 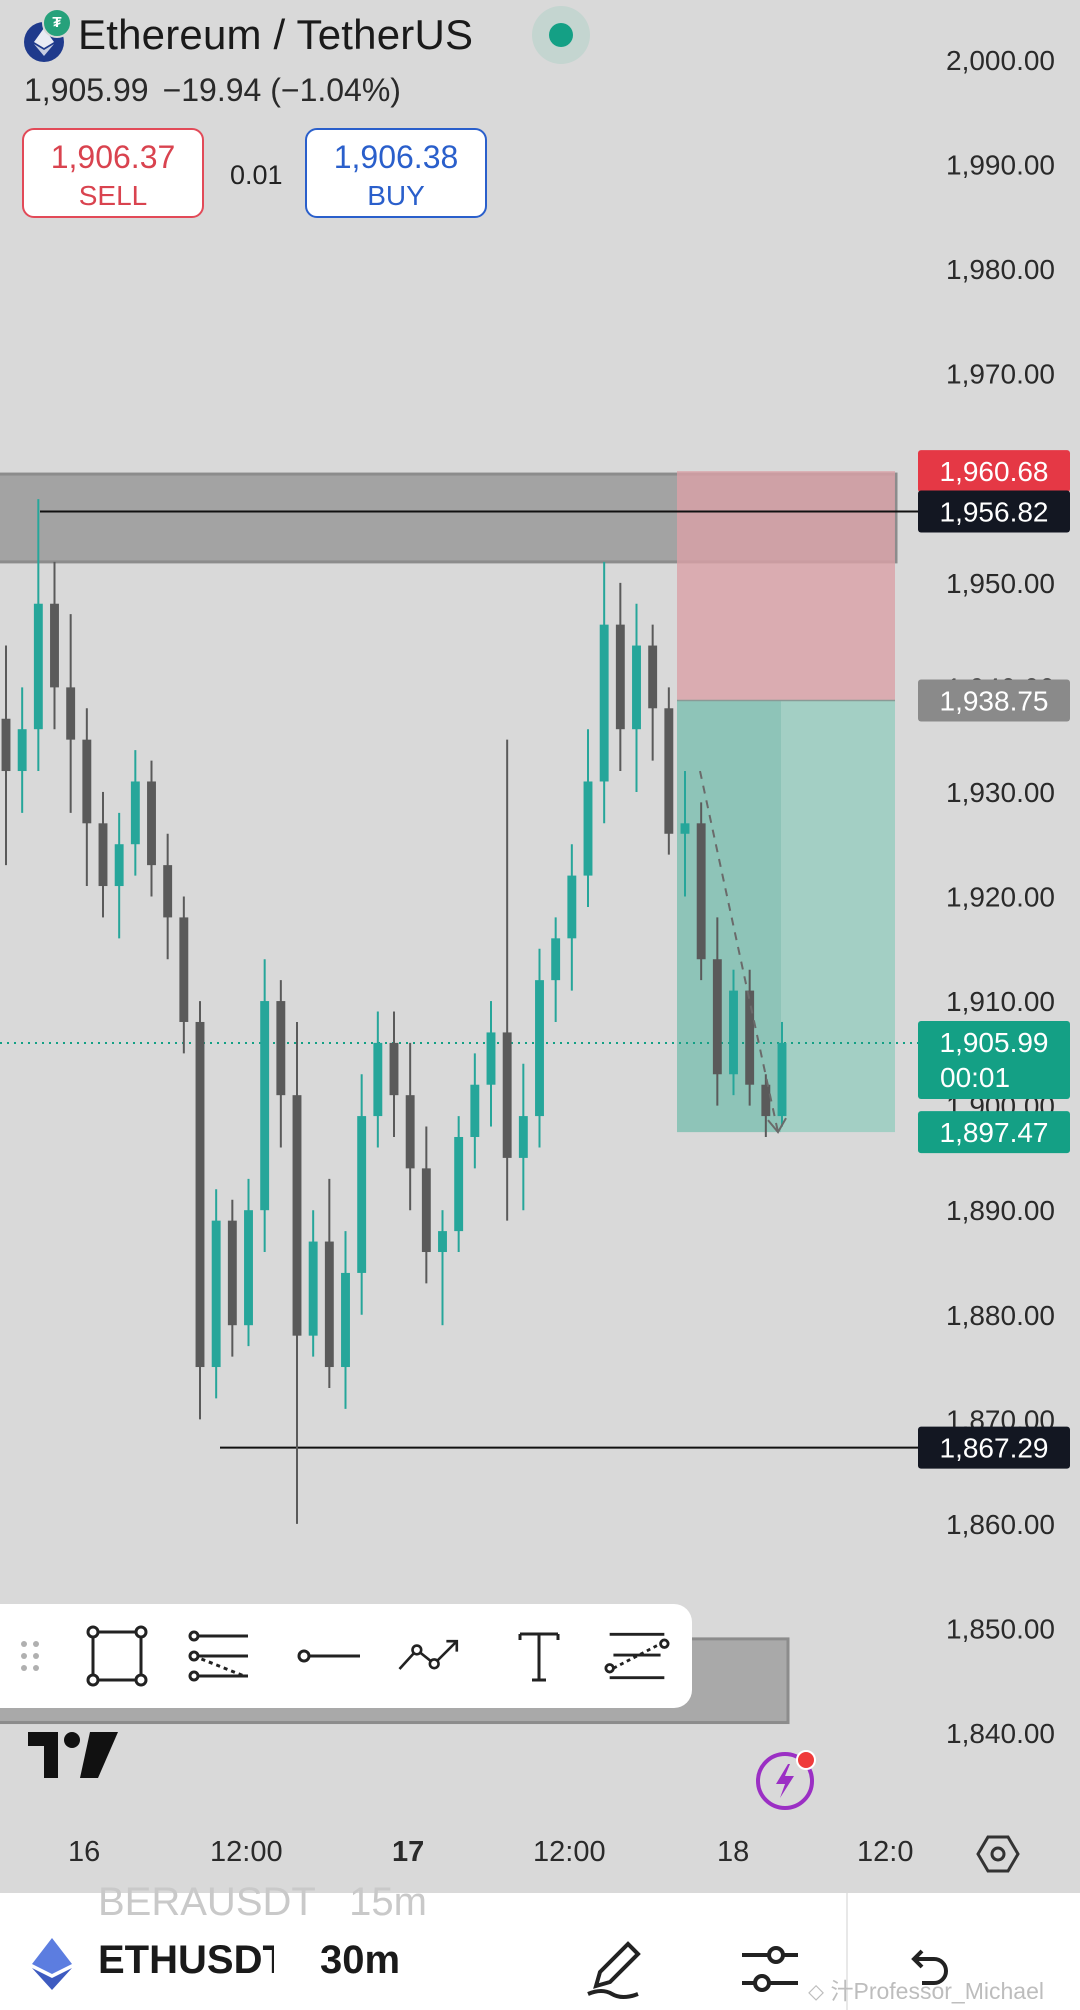 I want to click on drawing-pen-icon, so click(x=614, y=1970).